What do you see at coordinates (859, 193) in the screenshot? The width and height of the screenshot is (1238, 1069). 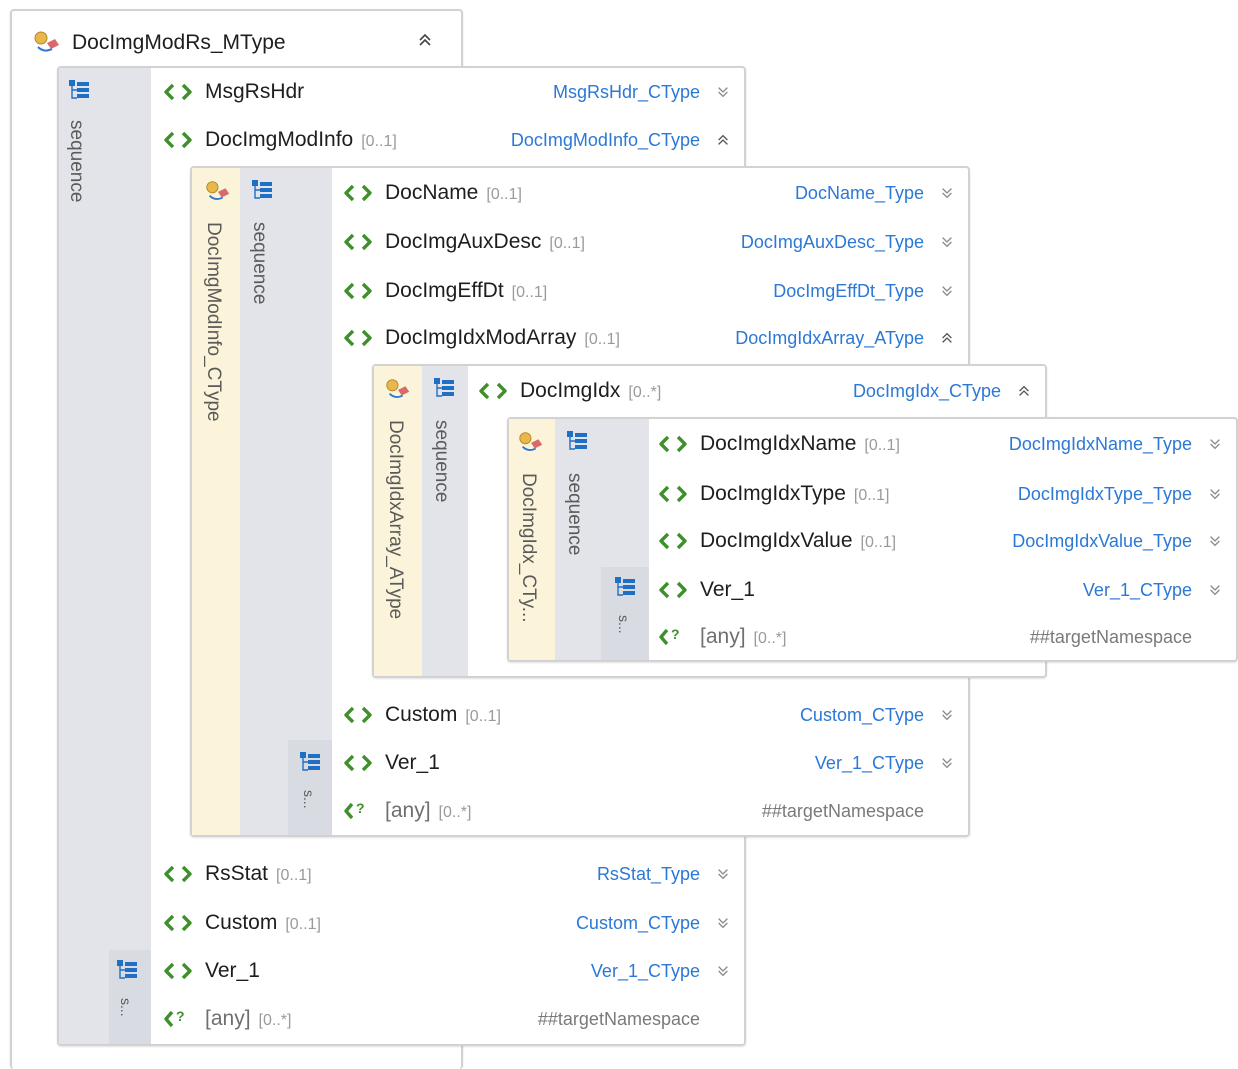 I see `type-link: DocName_Type` at bounding box center [859, 193].